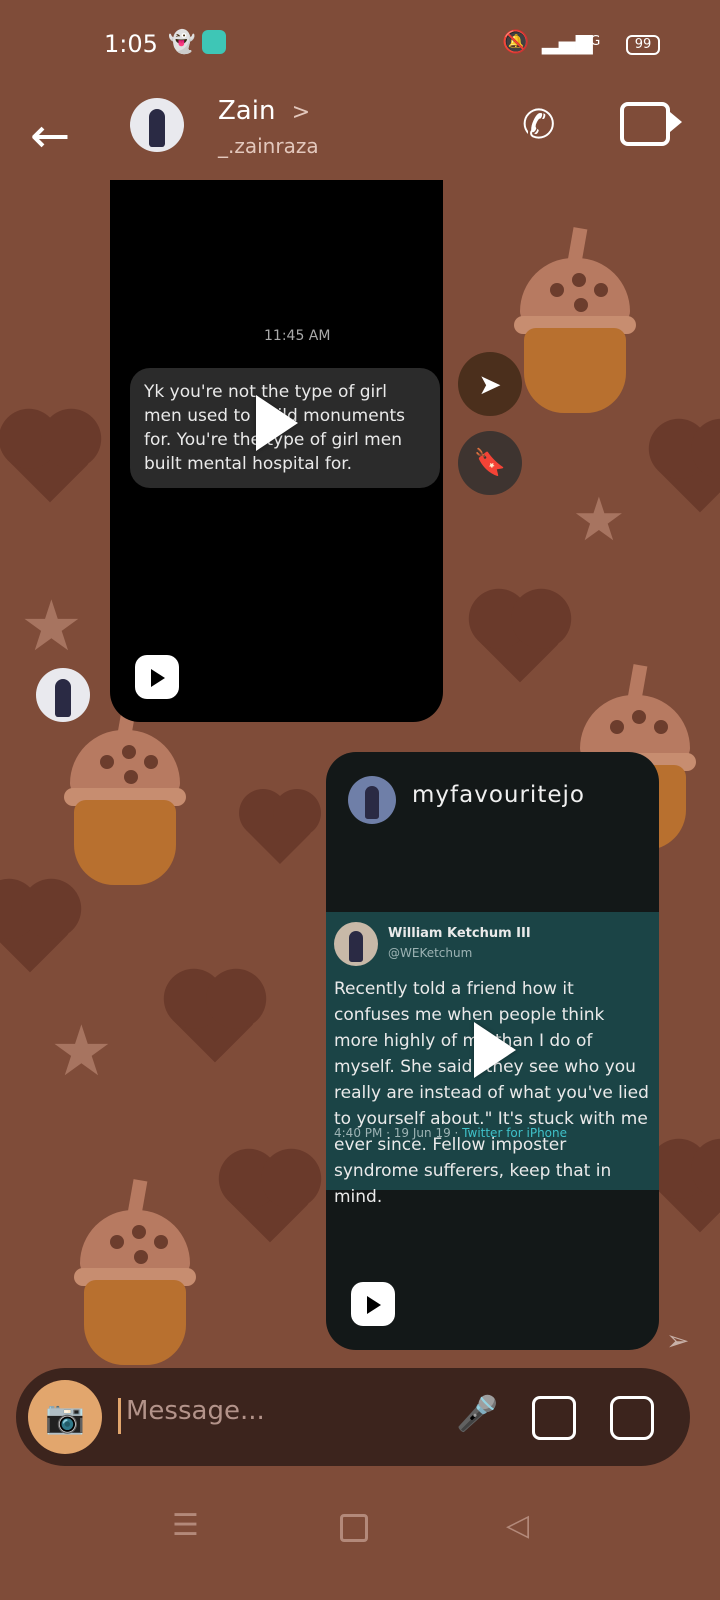  What do you see at coordinates (372, 800) in the screenshot?
I see `reel-author-avatar` at bounding box center [372, 800].